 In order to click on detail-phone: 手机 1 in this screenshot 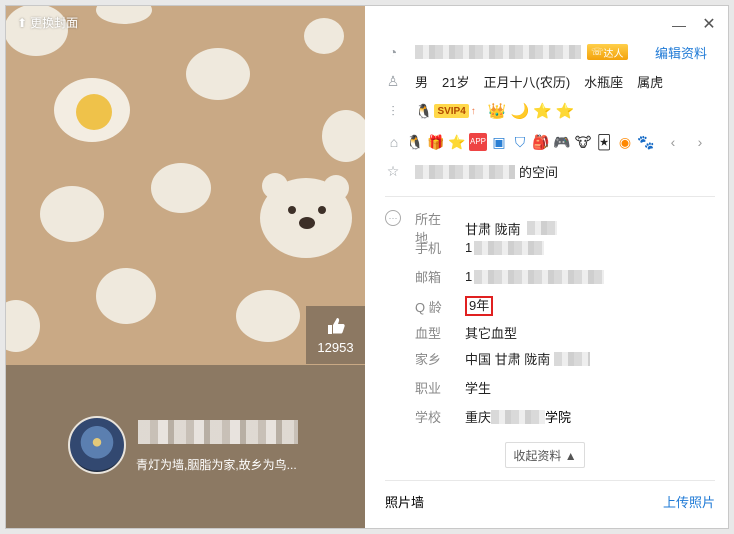, I will do `click(480, 247)`.